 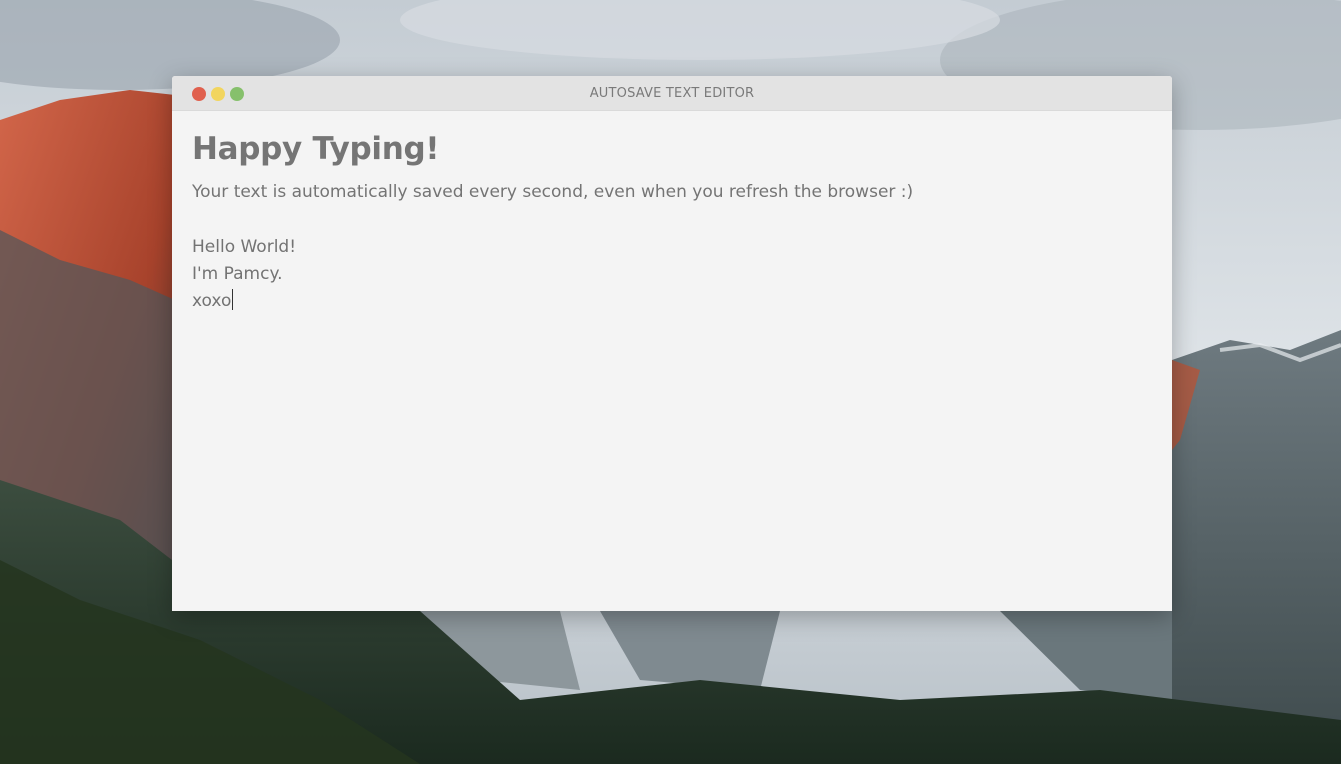 What do you see at coordinates (672, 301) in the screenshot?
I see `editor-line-with-caret: xoxo` at bounding box center [672, 301].